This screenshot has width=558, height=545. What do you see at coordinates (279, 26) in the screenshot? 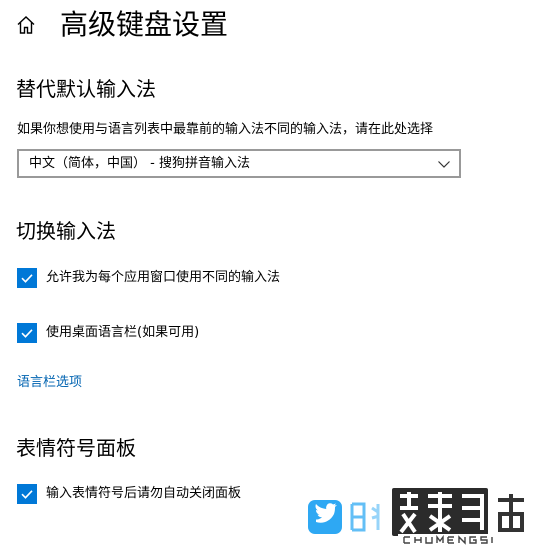
I see `header: 高级键盘设置` at bounding box center [279, 26].